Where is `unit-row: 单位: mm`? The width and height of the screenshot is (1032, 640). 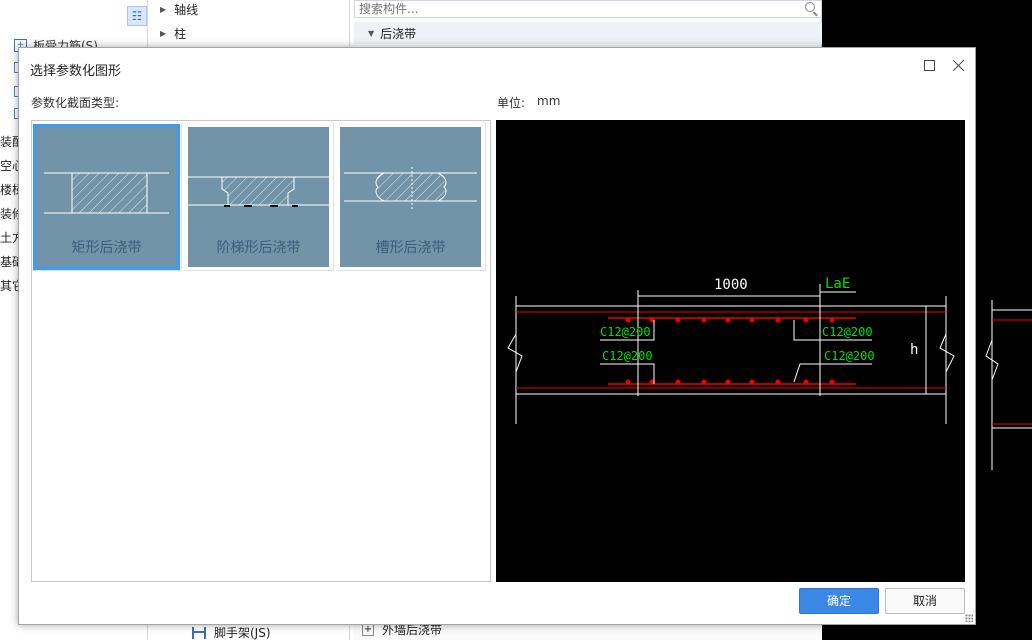 unit-row: 单位: mm is located at coordinates (528, 102).